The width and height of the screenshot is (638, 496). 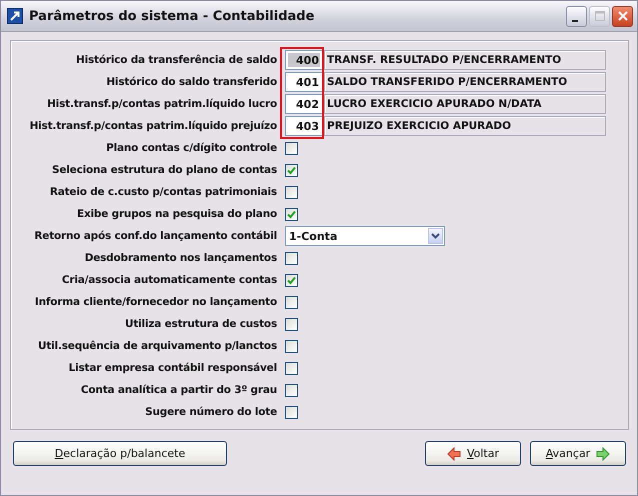 What do you see at coordinates (304, 104) in the screenshot?
I see `code-field: 402` at bounding box center [304, 104].